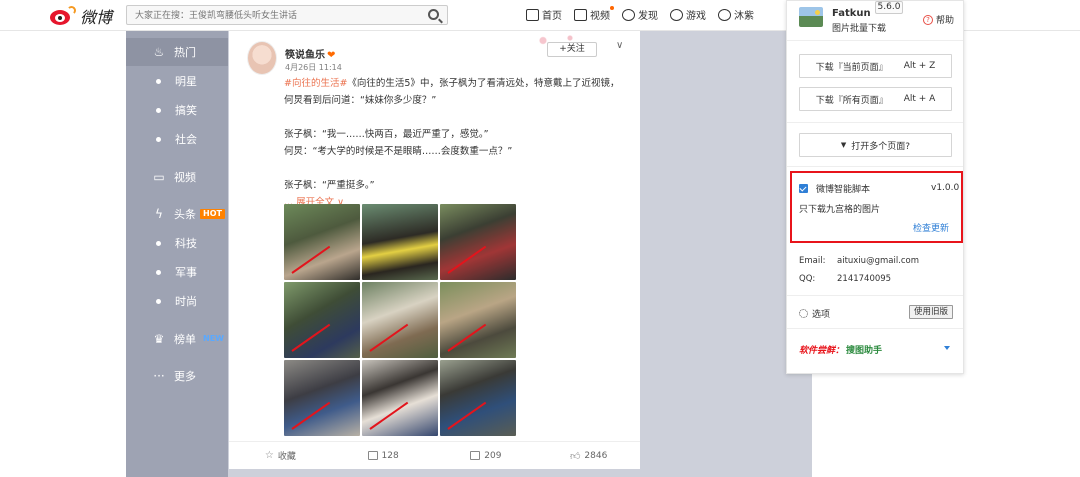 This screenshot has width=1080, height=477. I want to click on nav-home: 首页, so click(544, 14).